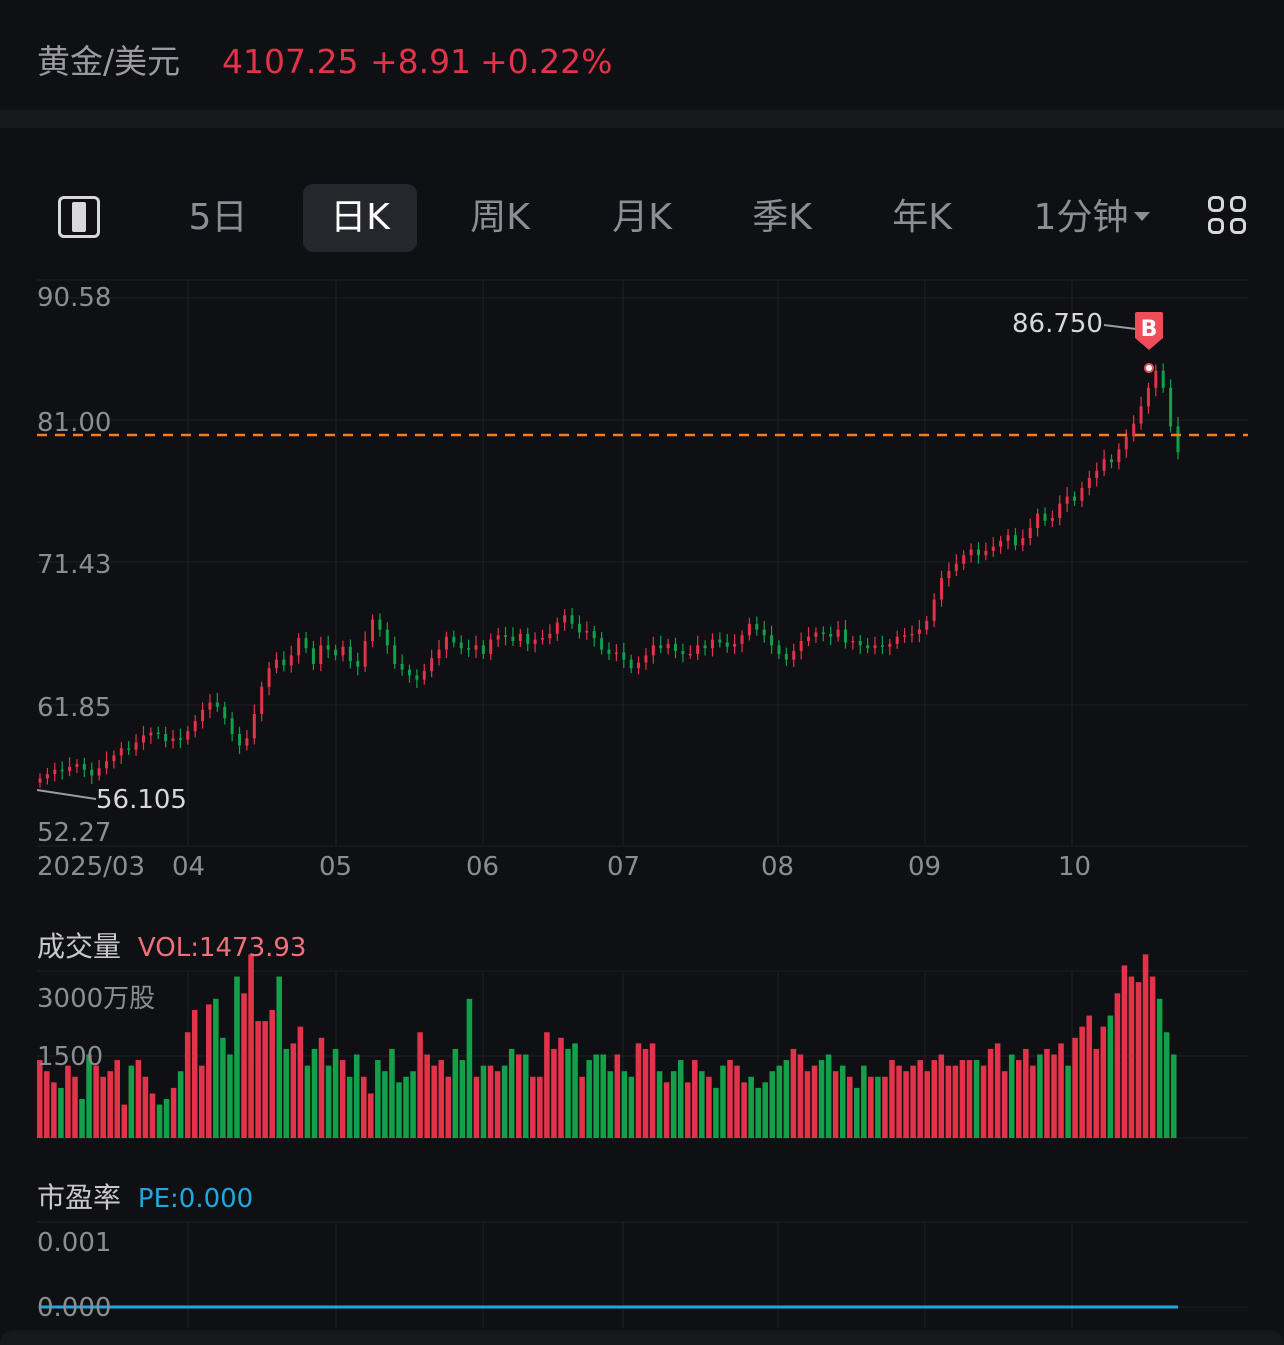 This screenshot has width=1284, height=1345. Describe the element at coordinates (778, 867) in the screenshot. I see `x-tick-label: 08` at that location.